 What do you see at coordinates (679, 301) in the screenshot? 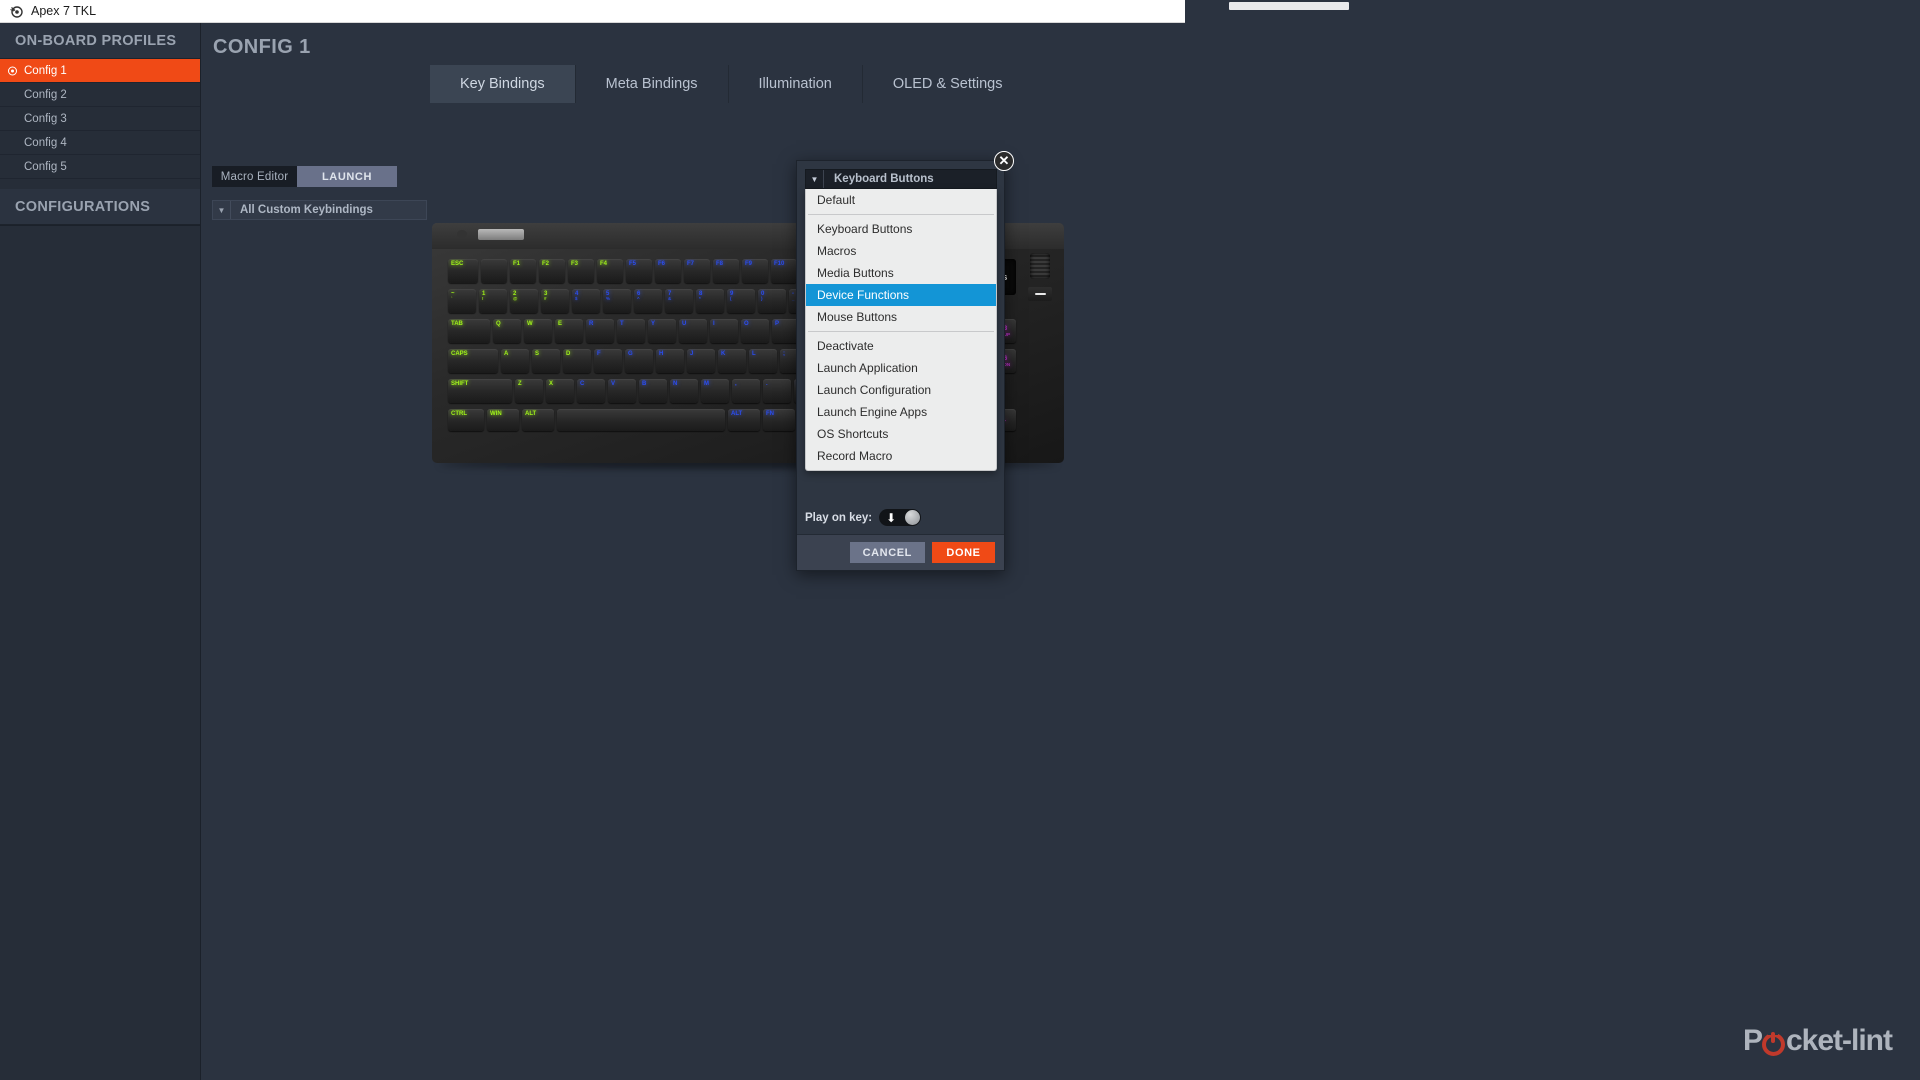
I see `keyboard-key: 7 &` at bounding box center [679, 301].